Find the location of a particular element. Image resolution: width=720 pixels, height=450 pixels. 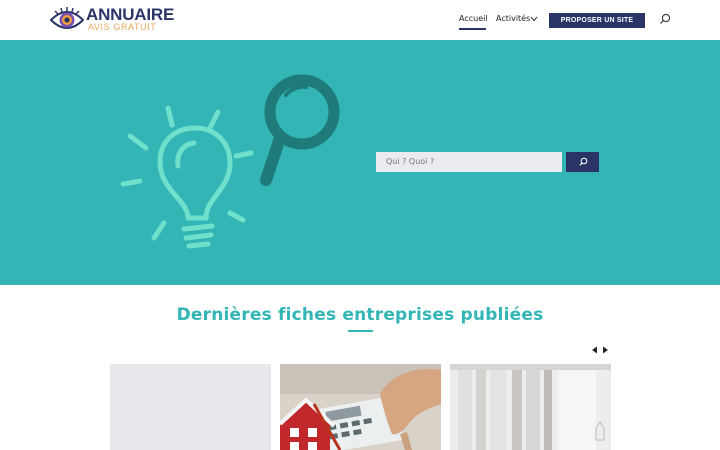

business-card-image-curtains is located at coordinates (530, 407).